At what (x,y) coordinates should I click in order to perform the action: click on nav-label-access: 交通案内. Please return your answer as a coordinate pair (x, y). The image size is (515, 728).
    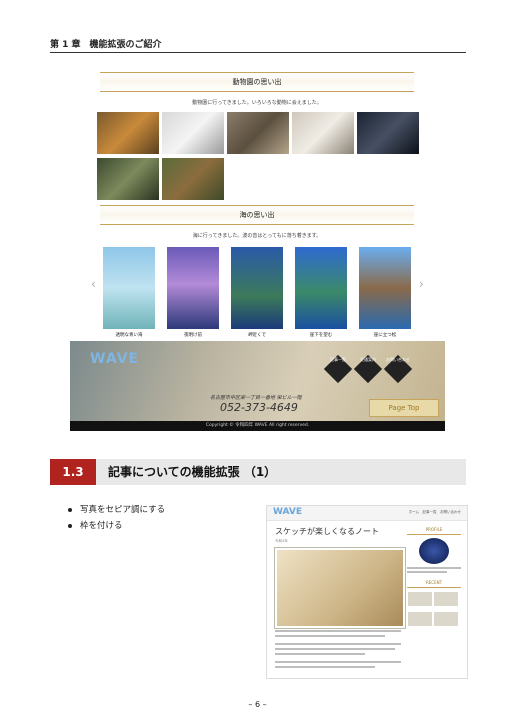
    Looking at the image, I should click on (368, 360).